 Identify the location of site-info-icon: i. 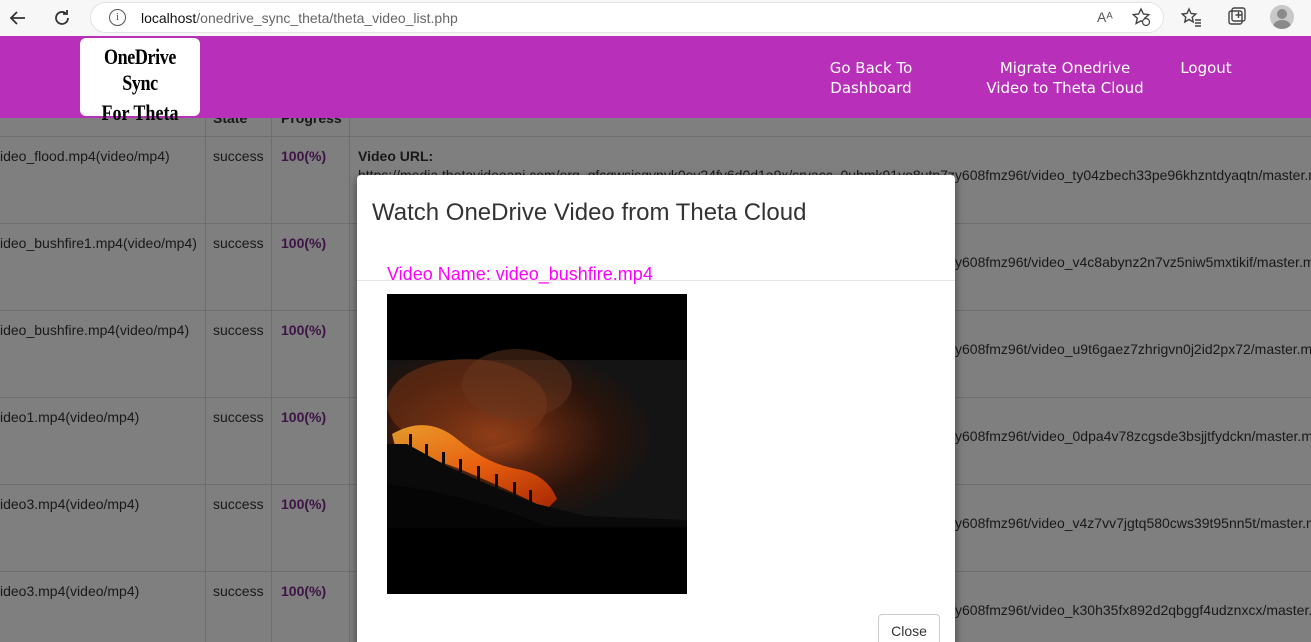
(117, 17).